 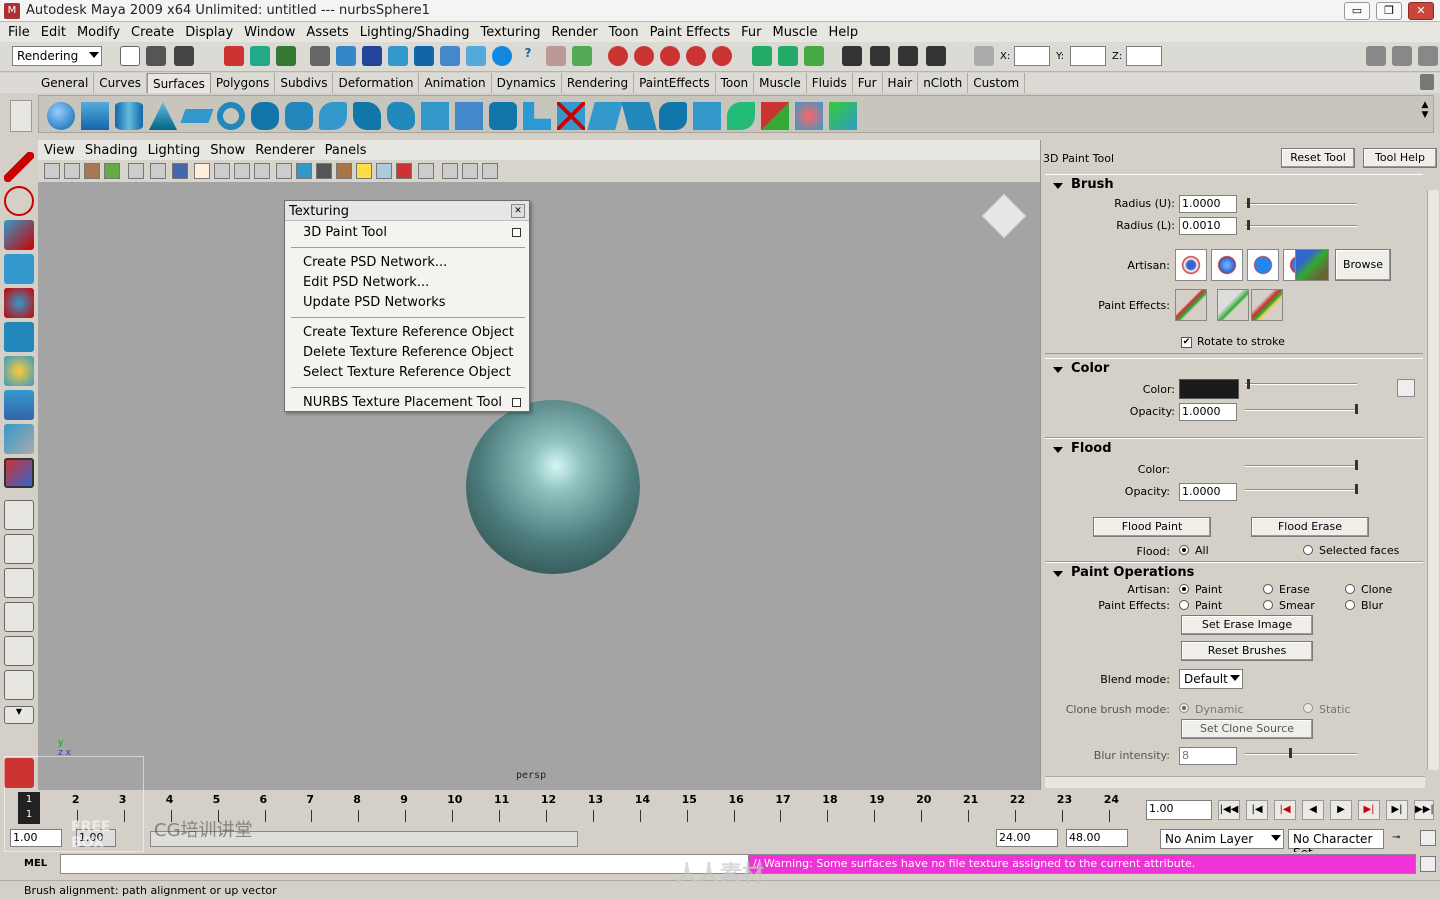 I want to click on menu-set-selector: Rendering, so click(x=57, y=56).